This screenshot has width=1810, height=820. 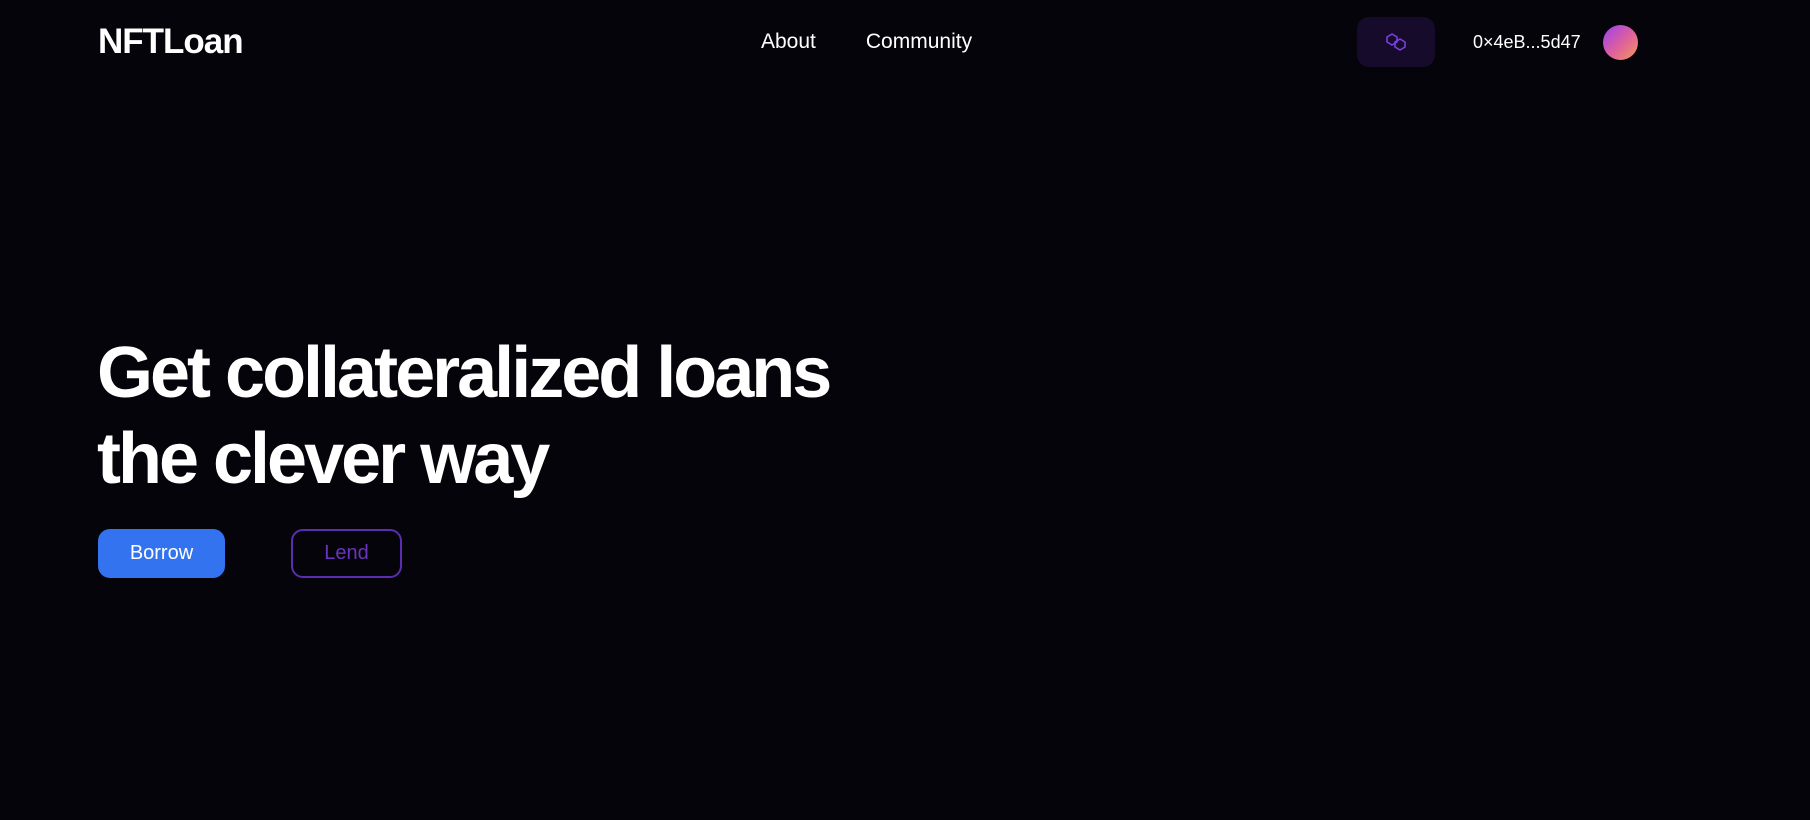 What do you see at coordinates (171, 42) in the screenshot?
I see `logo: NFTLoan` at bounding box center [171, 42].